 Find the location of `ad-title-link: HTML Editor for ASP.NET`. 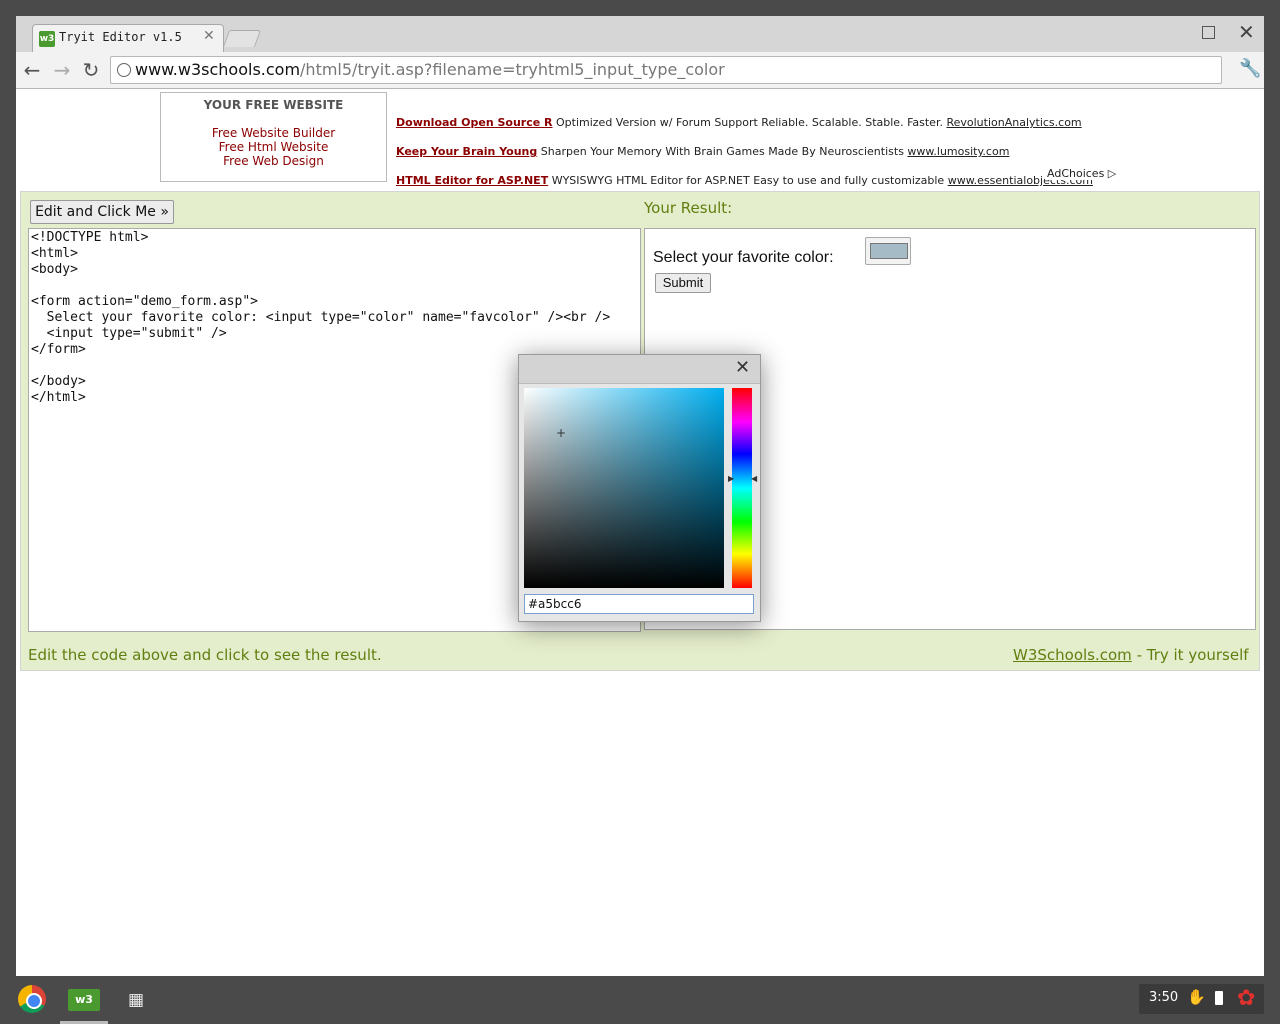

ad-title-link: HTML Editor for ASP.NET is located at coordinates (472, 180).